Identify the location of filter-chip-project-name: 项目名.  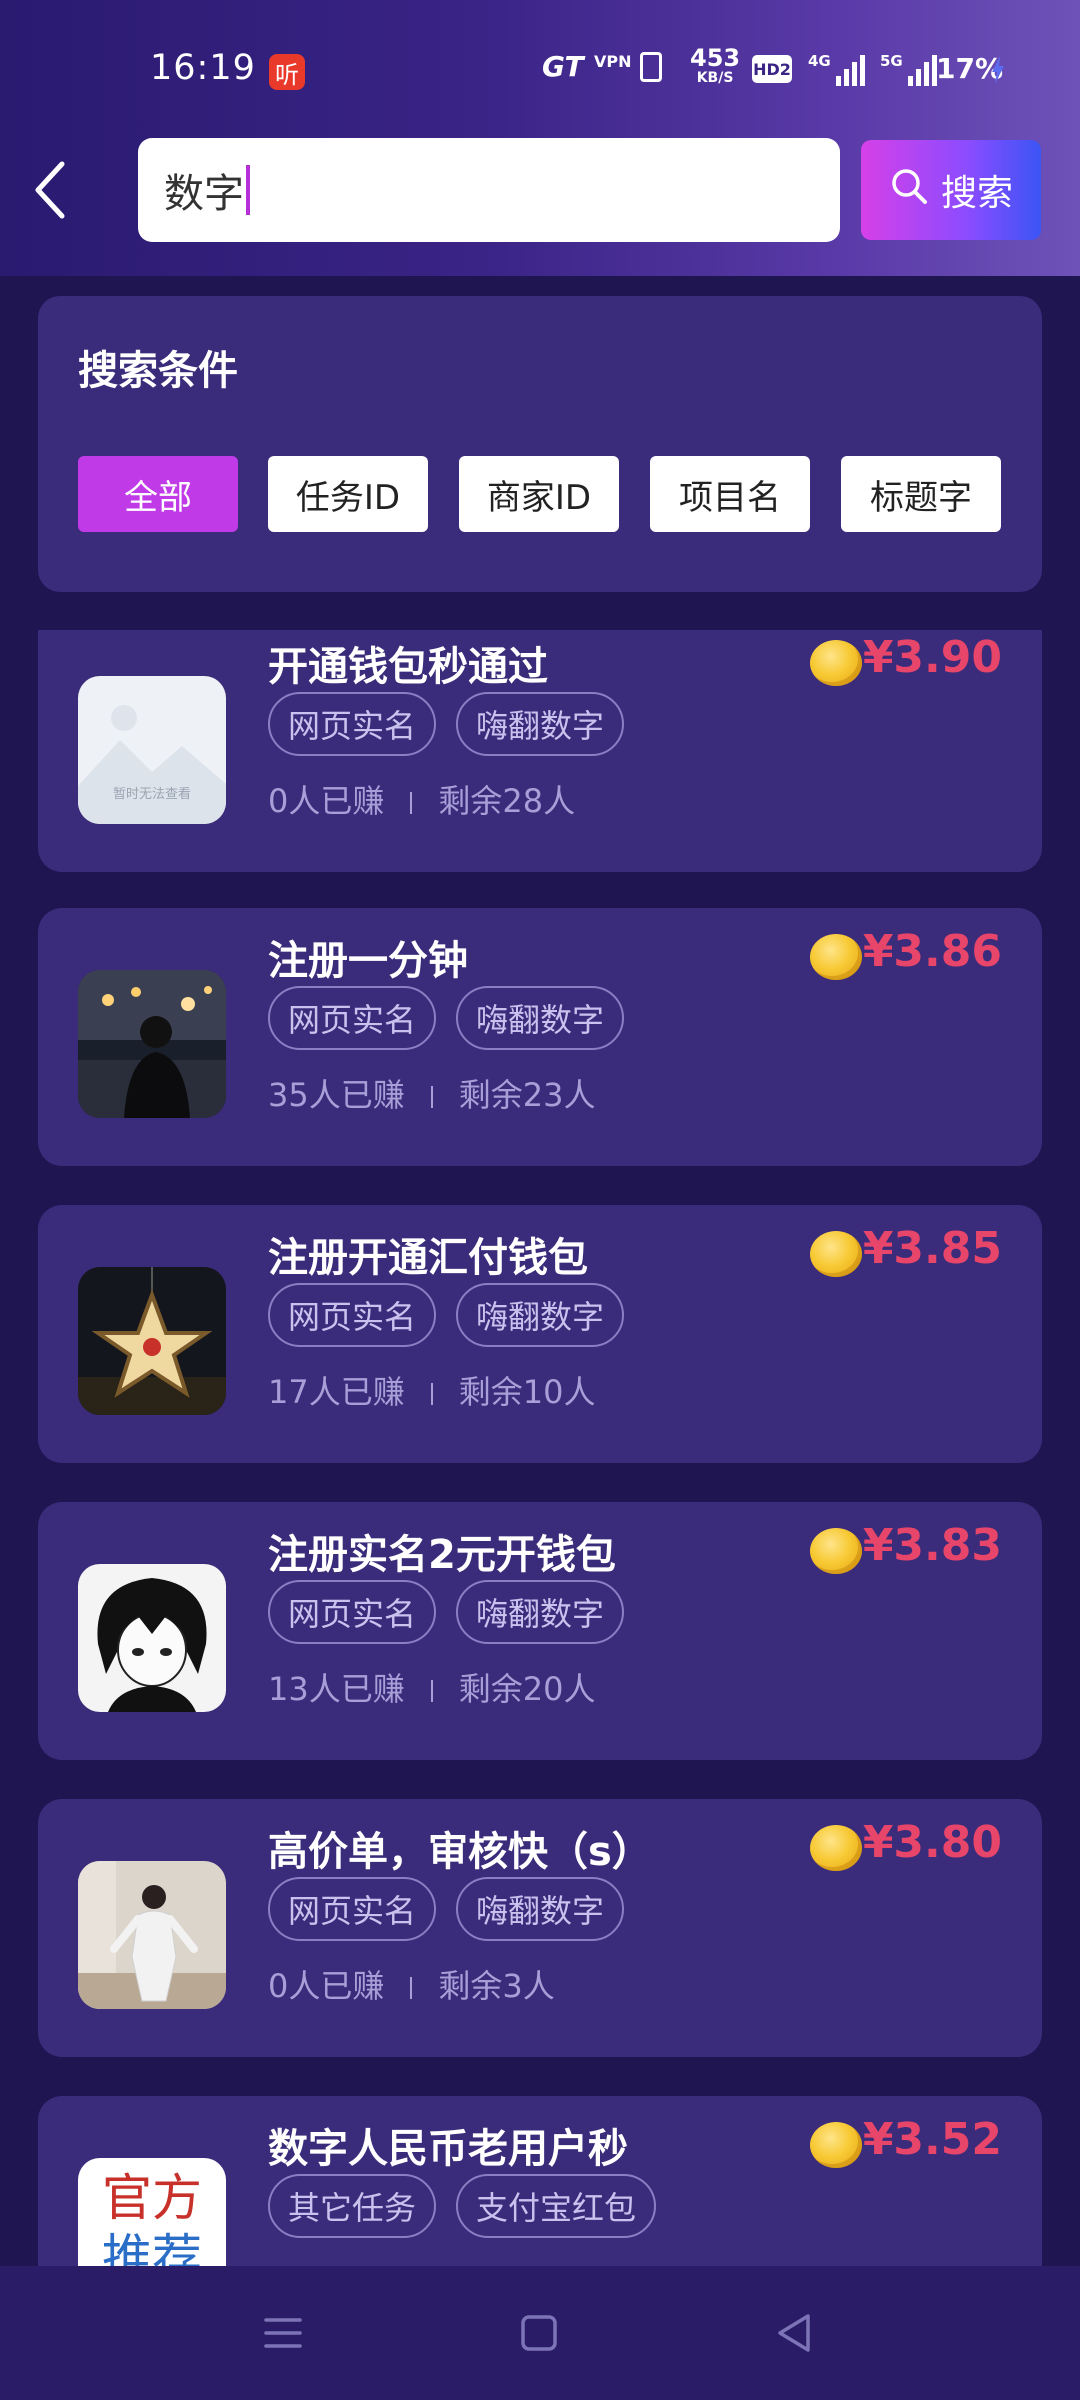
(730, 494).